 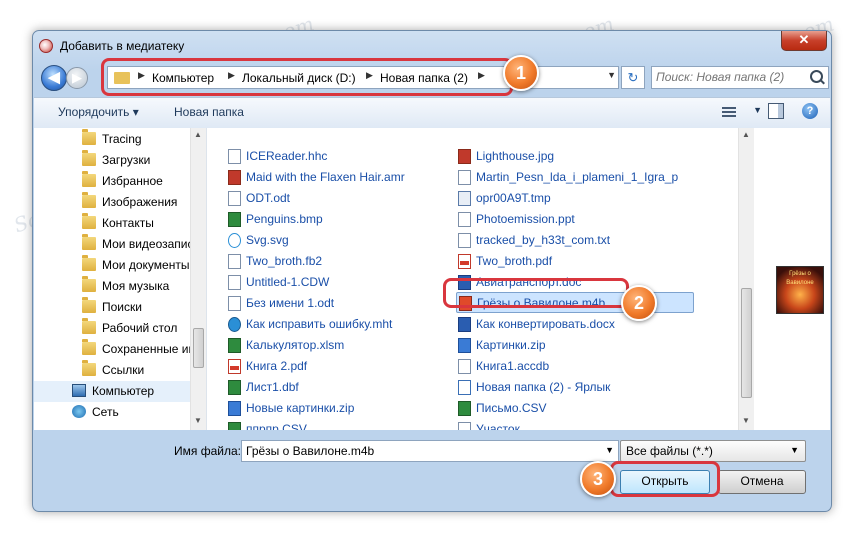 I want to click on file-item: ппрпр.CSV, so click(x=338, y=424).